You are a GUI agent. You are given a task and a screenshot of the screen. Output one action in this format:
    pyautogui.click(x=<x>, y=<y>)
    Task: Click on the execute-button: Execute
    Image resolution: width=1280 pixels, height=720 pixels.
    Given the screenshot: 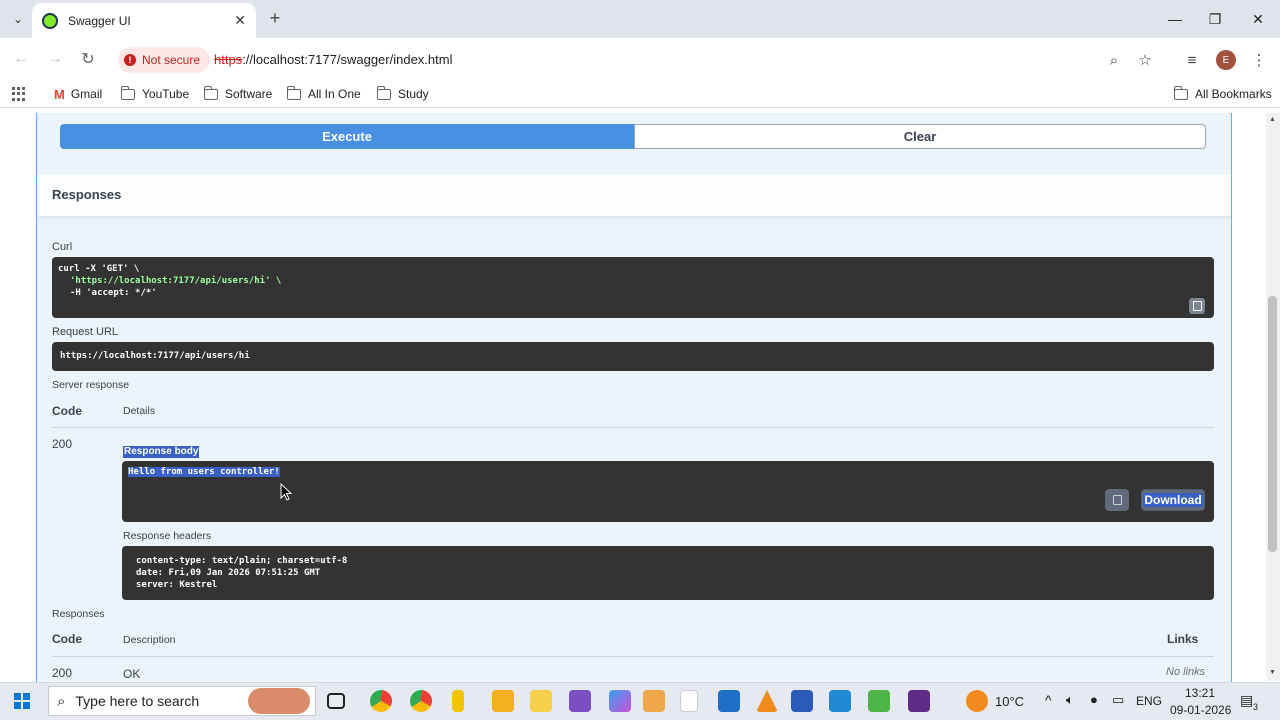 What is the action you would take?
    pyautogui.click(x=347, y=136)
    